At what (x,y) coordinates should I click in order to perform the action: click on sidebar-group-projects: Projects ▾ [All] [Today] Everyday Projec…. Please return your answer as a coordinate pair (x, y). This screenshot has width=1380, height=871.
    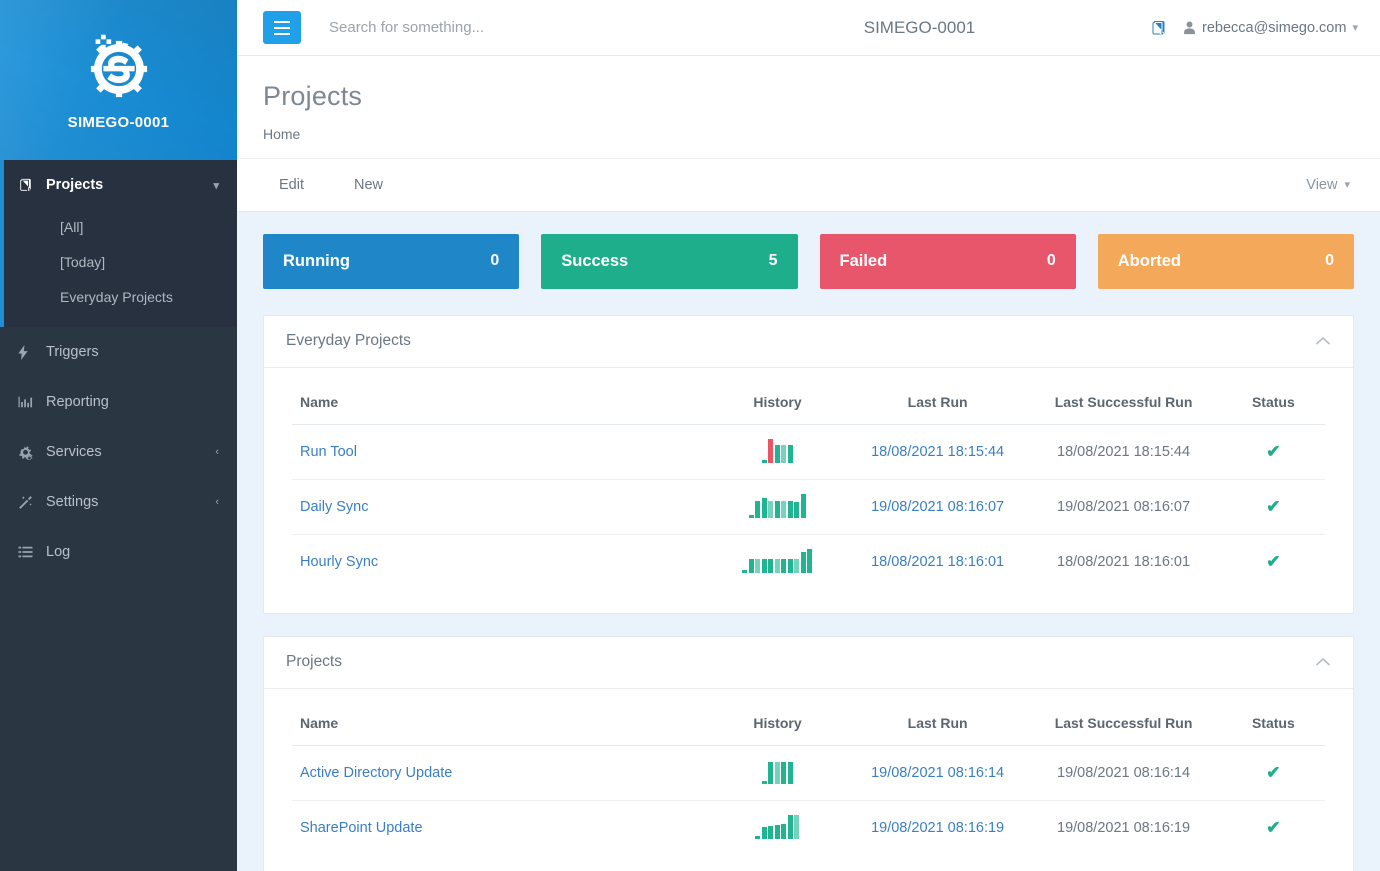
    Looking at the image, I should click on (118, 243).